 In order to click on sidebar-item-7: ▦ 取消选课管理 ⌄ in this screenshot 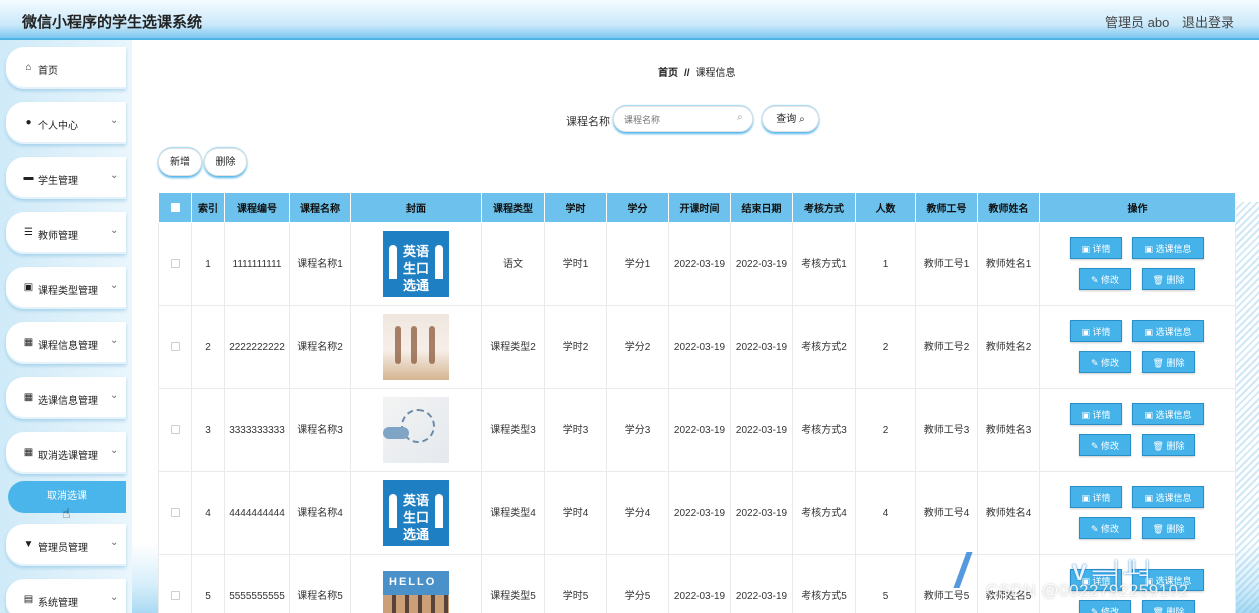, I will do `click(66, 453)`.